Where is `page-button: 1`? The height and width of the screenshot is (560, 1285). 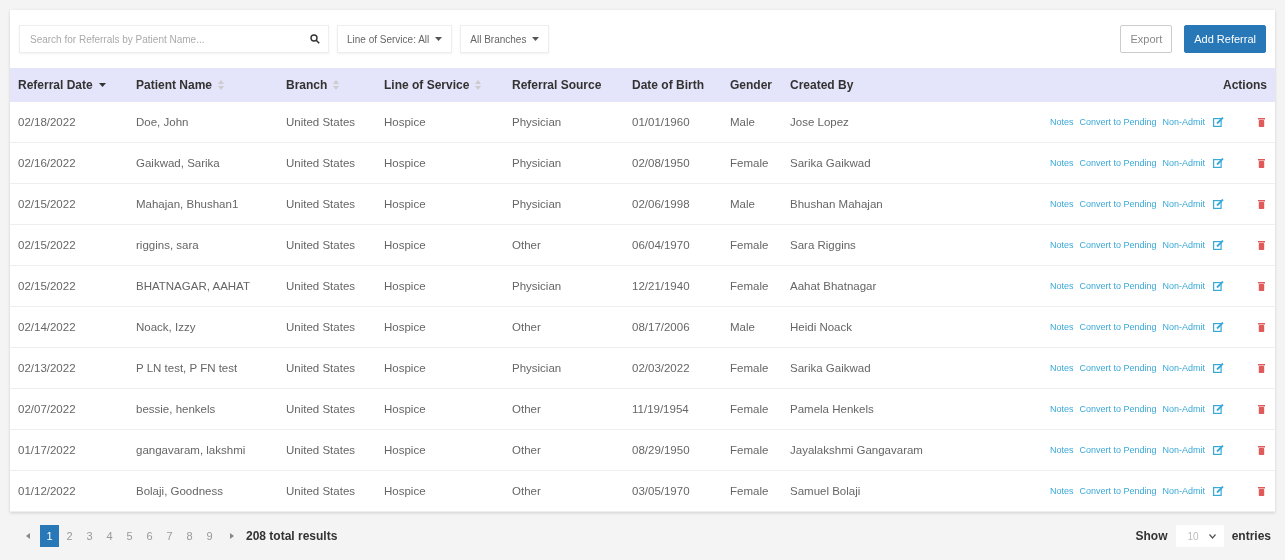
page-button: 1 is located at coordinates (49, 536).